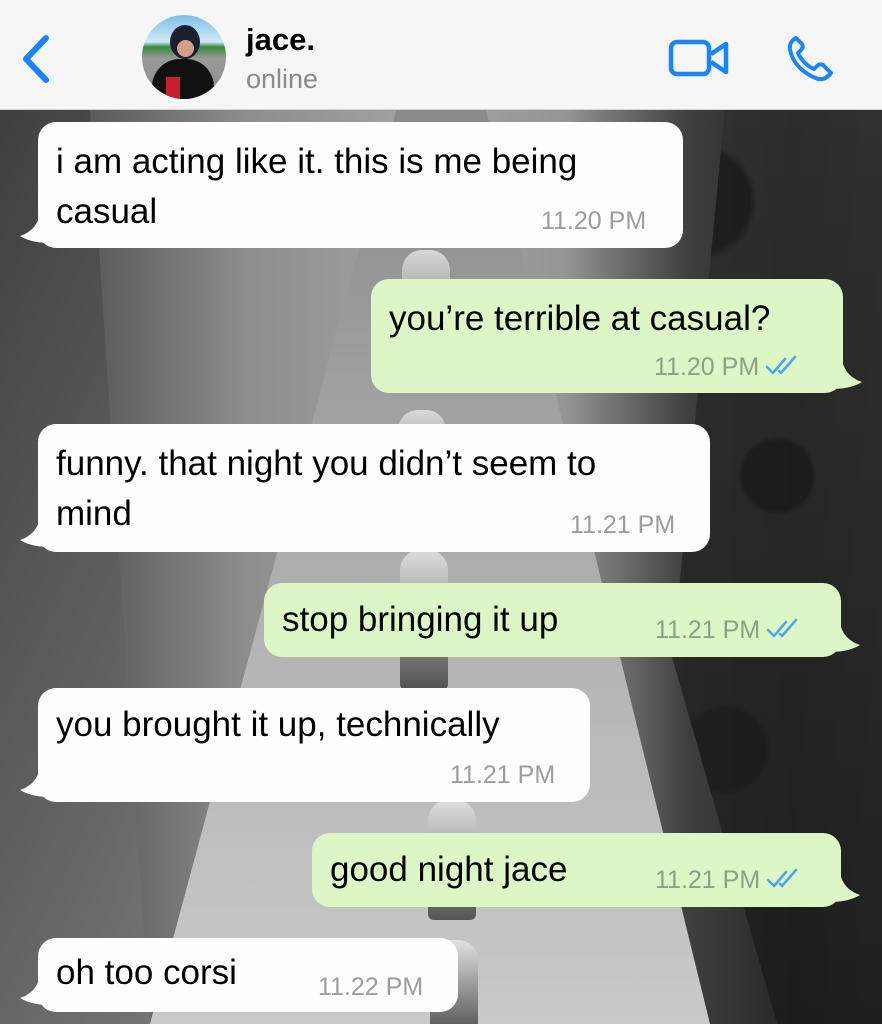 Image resolution: width=882 pixels, height=1024 pixels. I want to click on video-call-icon, so click(699, 58).